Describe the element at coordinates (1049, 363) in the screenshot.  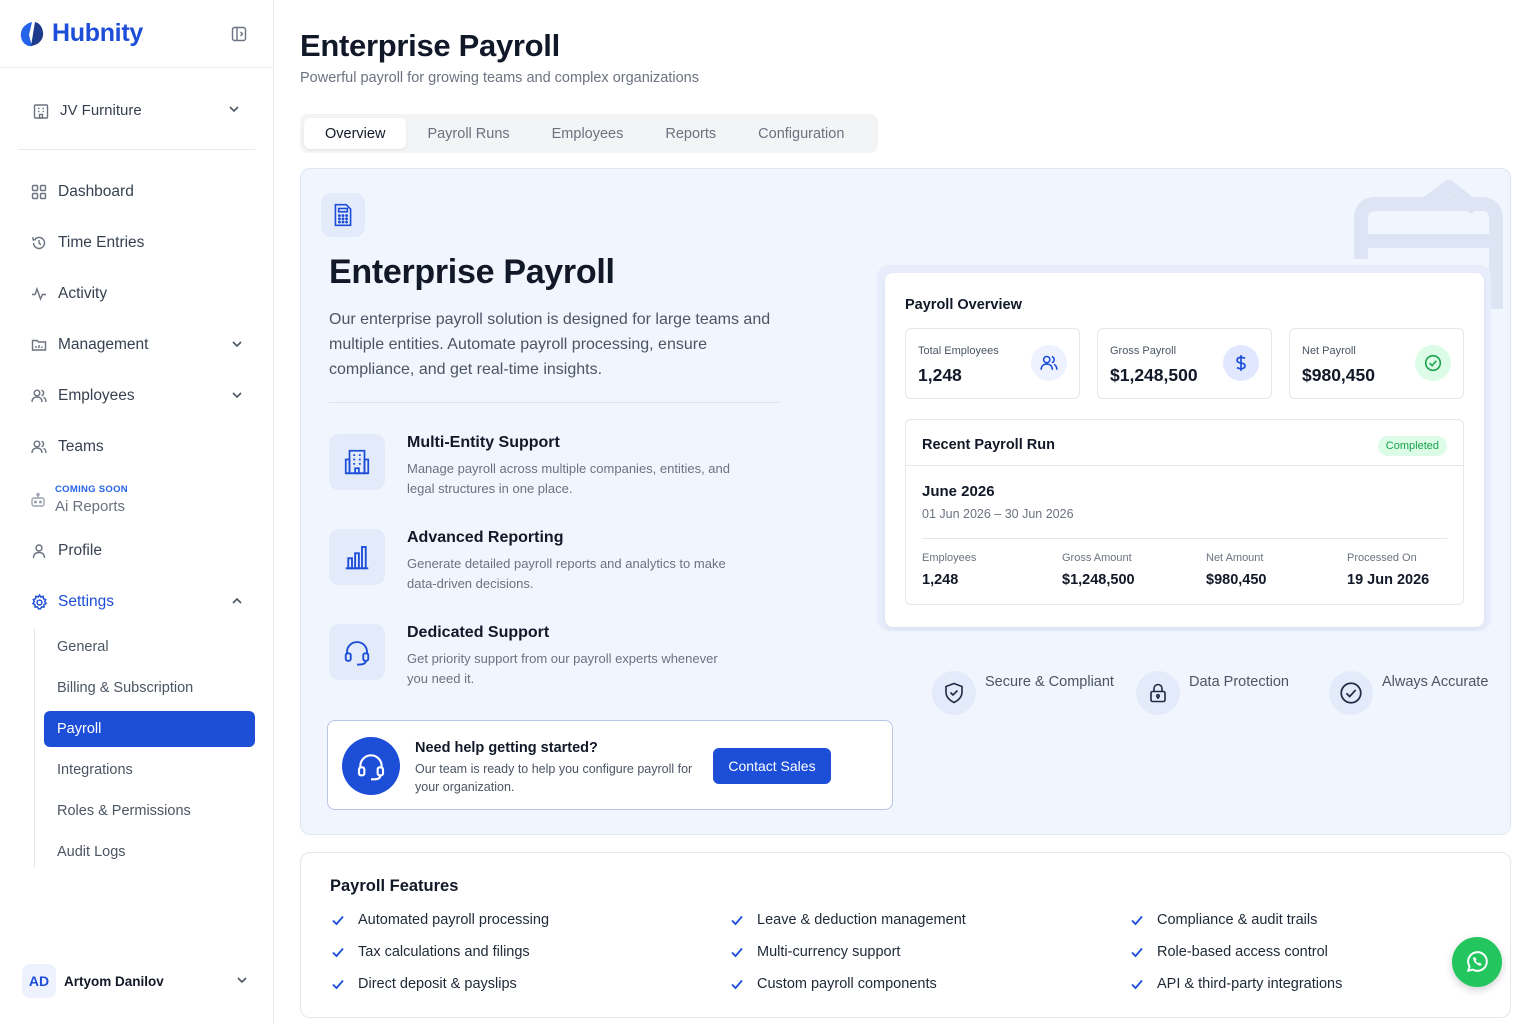
I see `users-icon` at that location.